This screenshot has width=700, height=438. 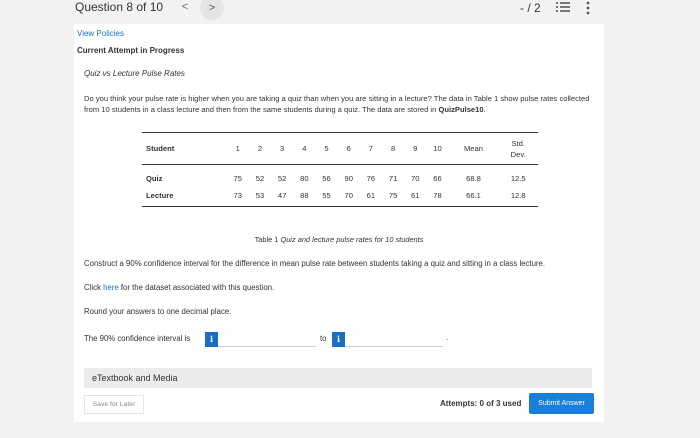 What do you see at coordinates (154, 178) in the screenshot?
I see `table-row-label: Quiz` at bounding box center [154, 178].